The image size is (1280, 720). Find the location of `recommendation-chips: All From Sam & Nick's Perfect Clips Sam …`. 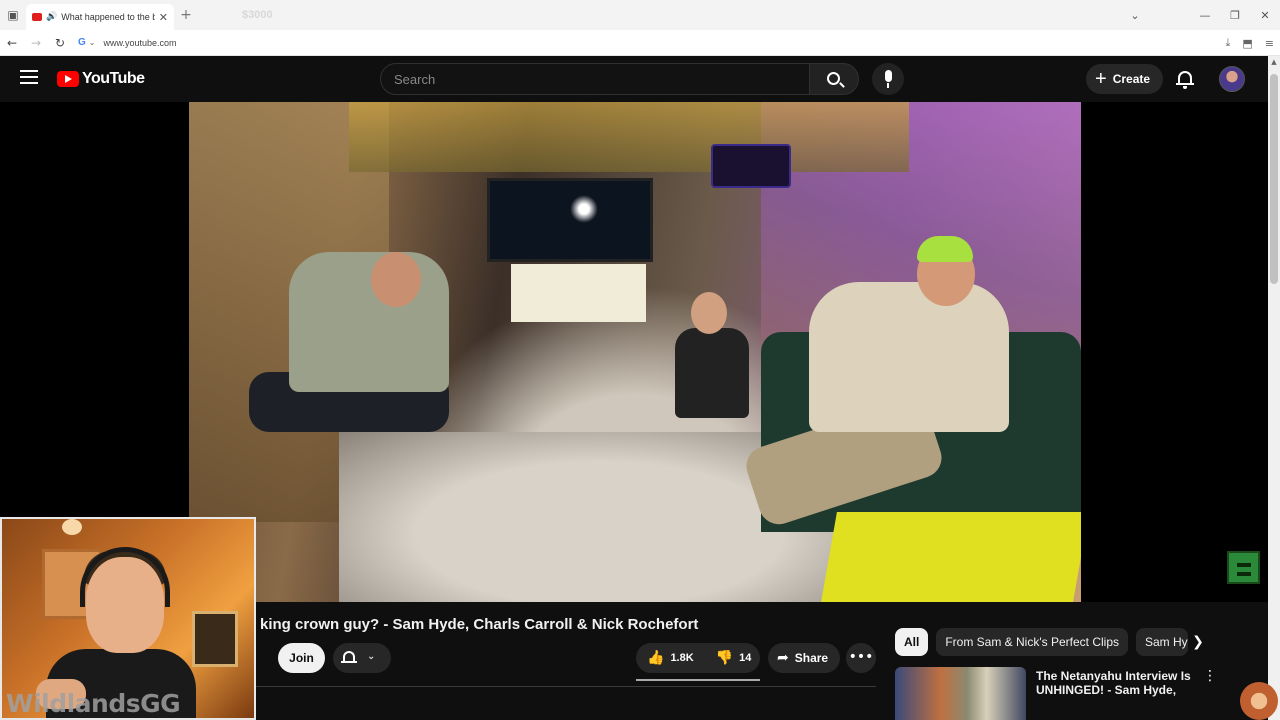

recommendation-chips: All From Sam & Nick's Perfect Clips Sam … is located at coordinates (1041, 642).